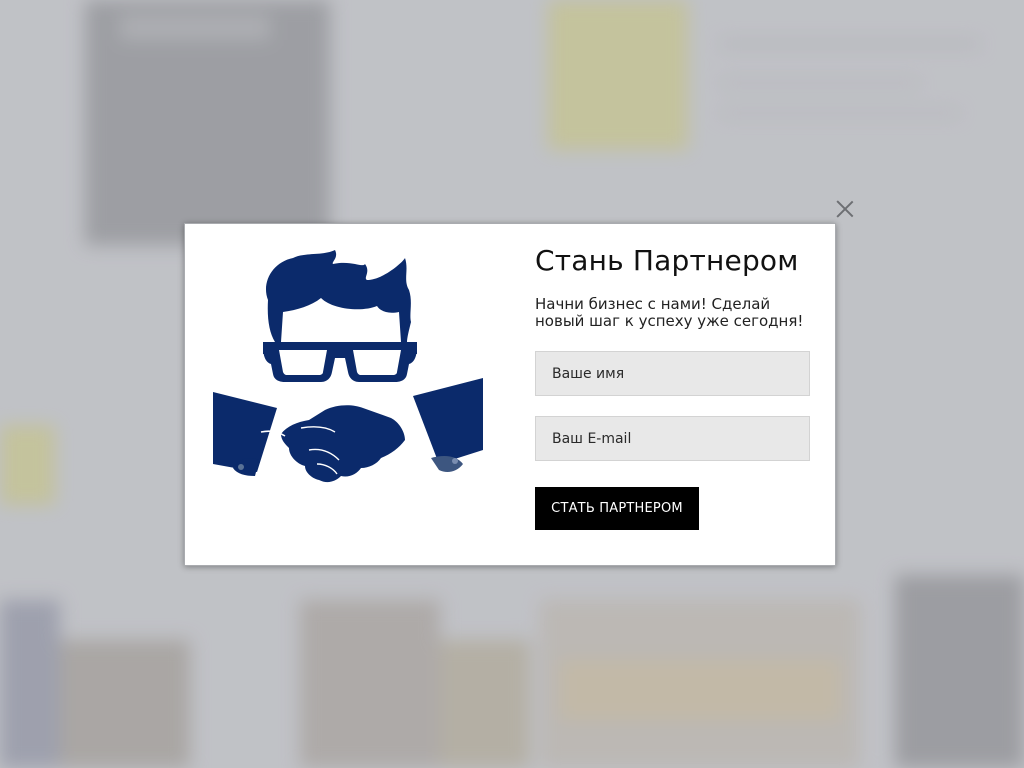 The image size is (1024, 768). What do you see at coordinates (338, 296) in the screenshot?
I see `hair` at bounding box center [338, 296].